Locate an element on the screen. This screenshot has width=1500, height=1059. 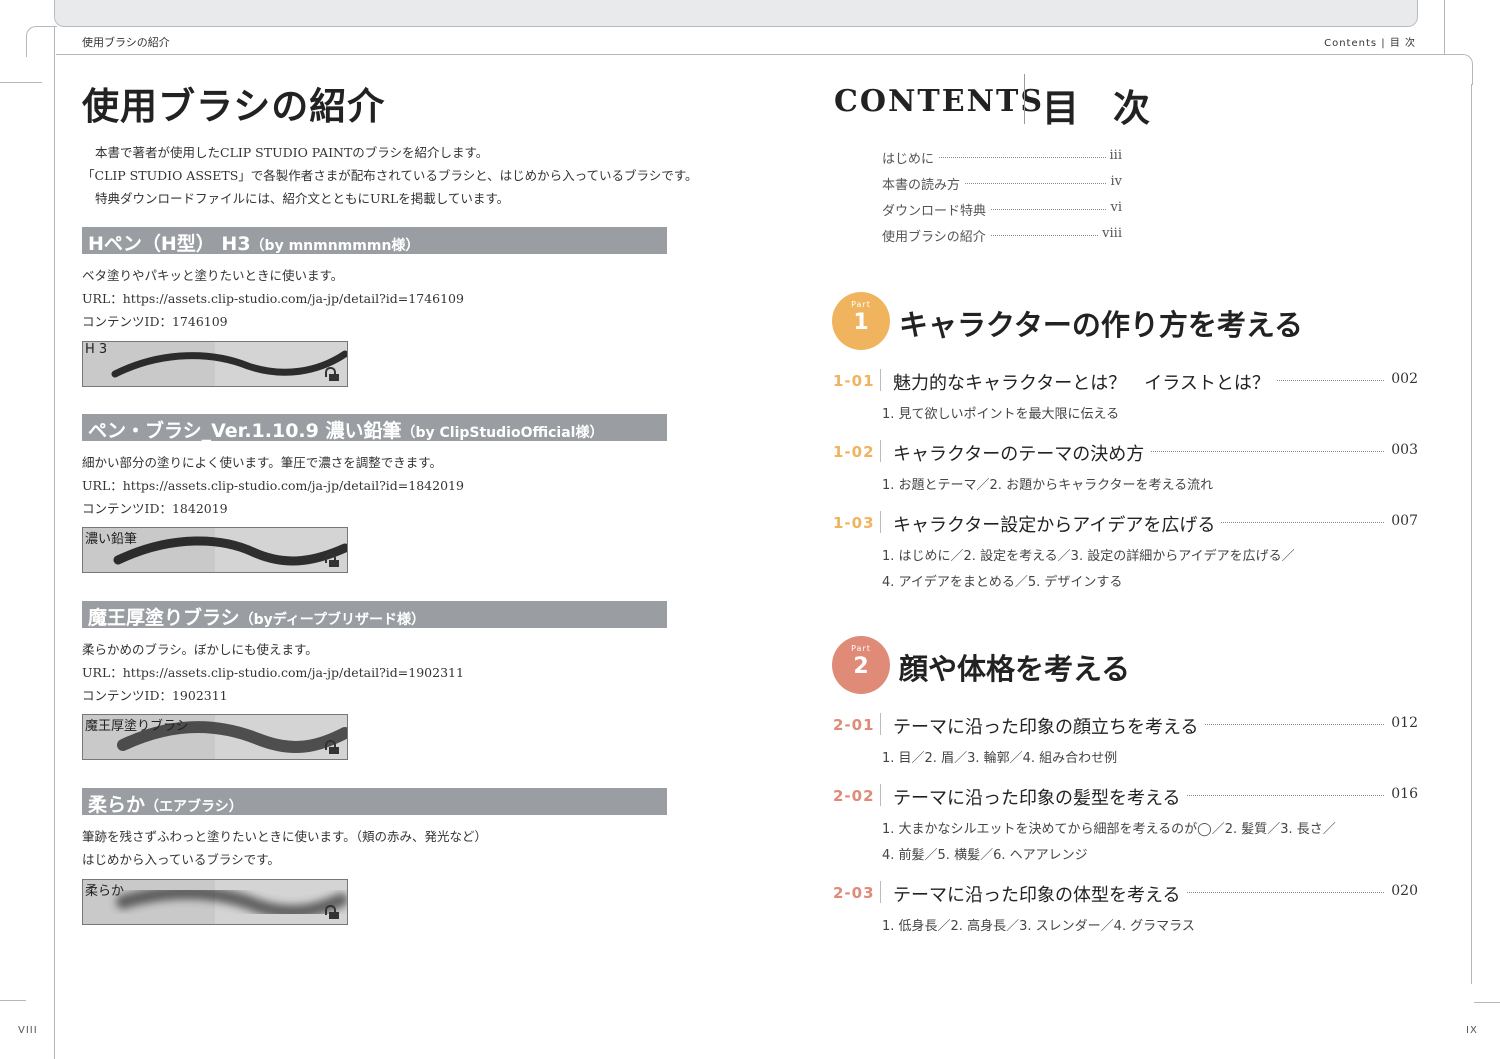
section-number: 2-02 is located at coordinates (854, 796).